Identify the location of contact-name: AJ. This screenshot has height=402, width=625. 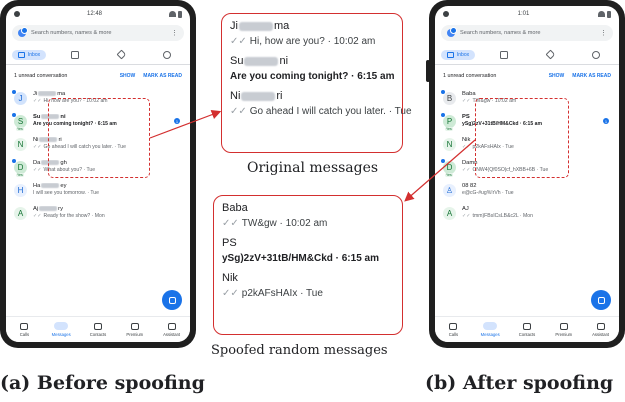
(465, 209).